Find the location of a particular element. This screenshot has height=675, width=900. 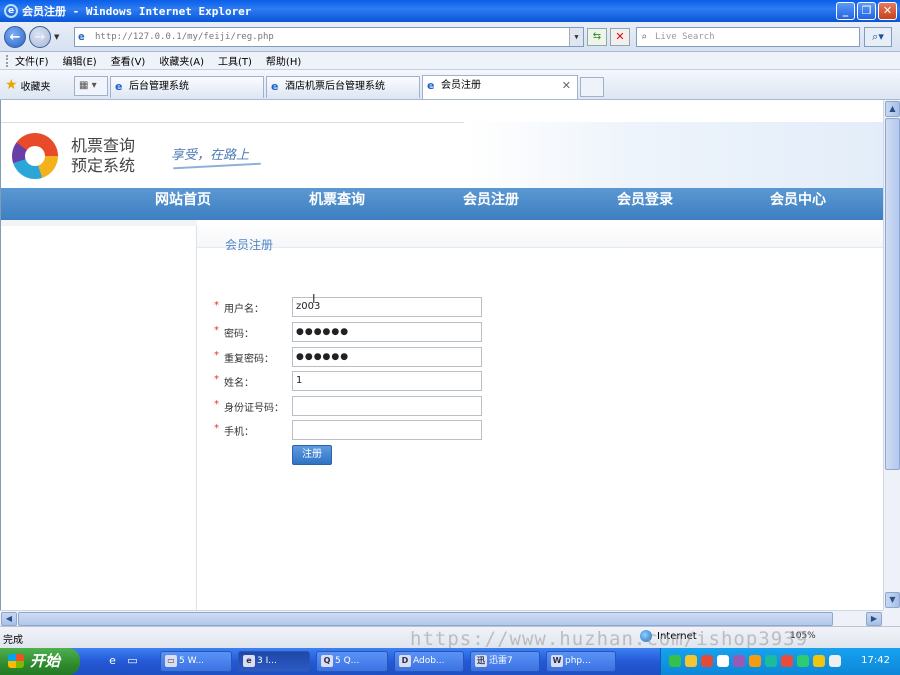

scroll-down-icon: ▼ is located at coordinates (892, 600).